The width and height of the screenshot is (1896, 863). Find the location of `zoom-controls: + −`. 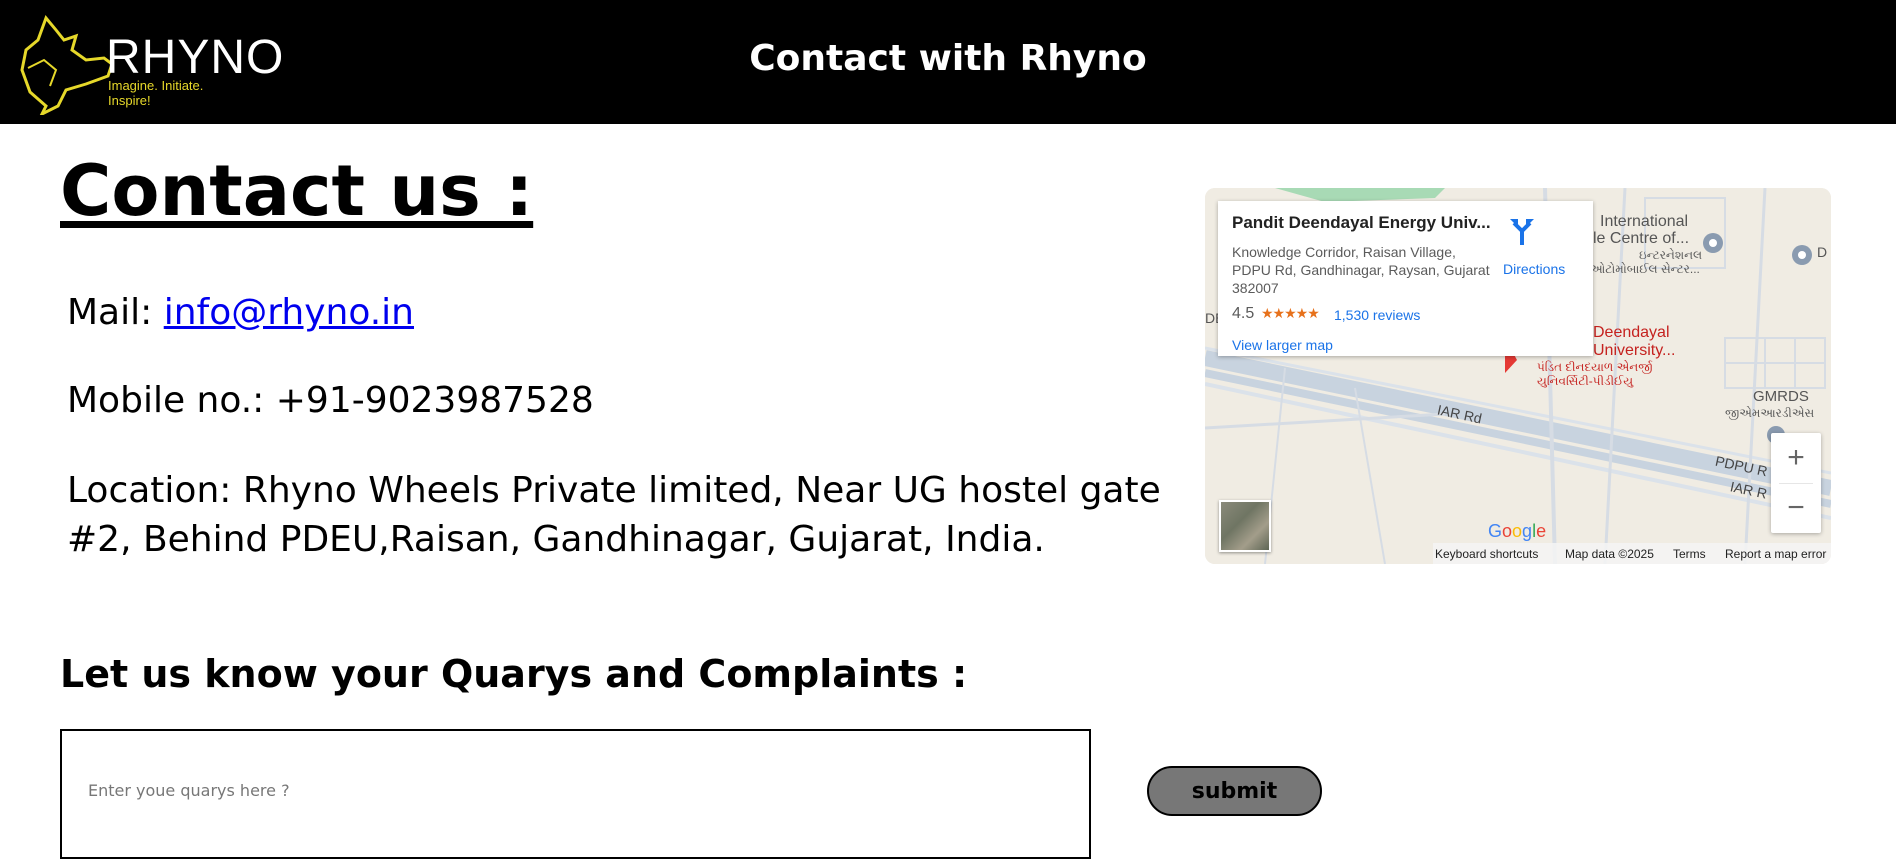

zoom-controls: + − is located at coordinates (1796, 483).